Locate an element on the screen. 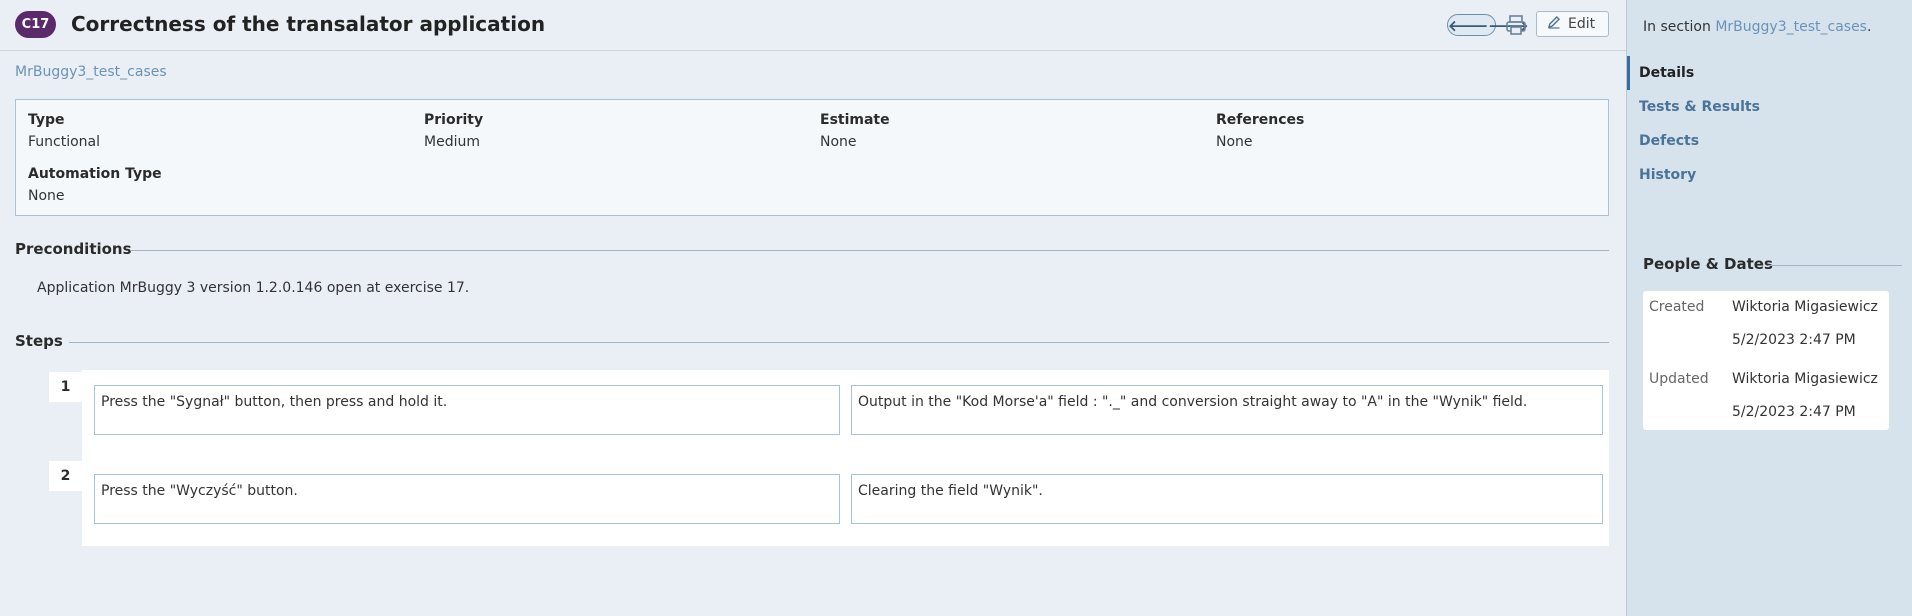 The width and height of the screenshot is (1912, 616). field-references-value: None is located at coordinates (1234, 142).